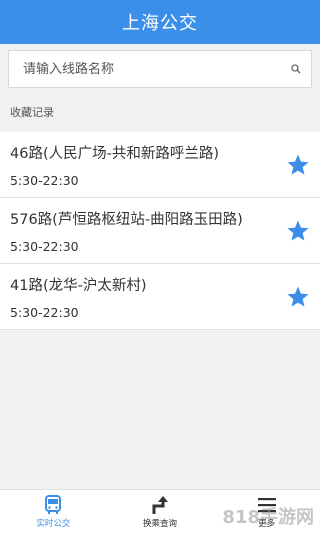 The height and width of the screenshot is (533, 320). I want to click on favorite-item: 576路(芦恒路枢纽站-曲阳路玉田路) 5:30-22:30, so click(160, 231).